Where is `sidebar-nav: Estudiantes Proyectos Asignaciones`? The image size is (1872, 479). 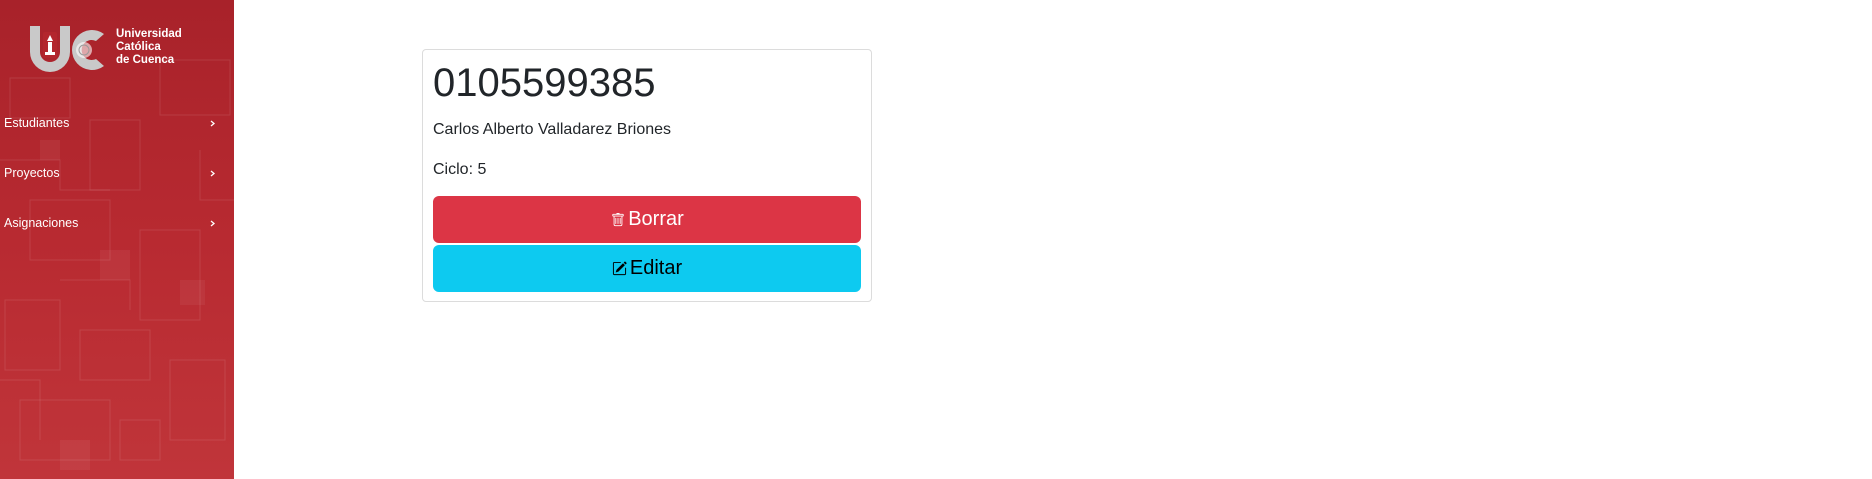 sidebar-nav: Estudiantes Proyectos Asignaciones is located at coordinates (117, 180).